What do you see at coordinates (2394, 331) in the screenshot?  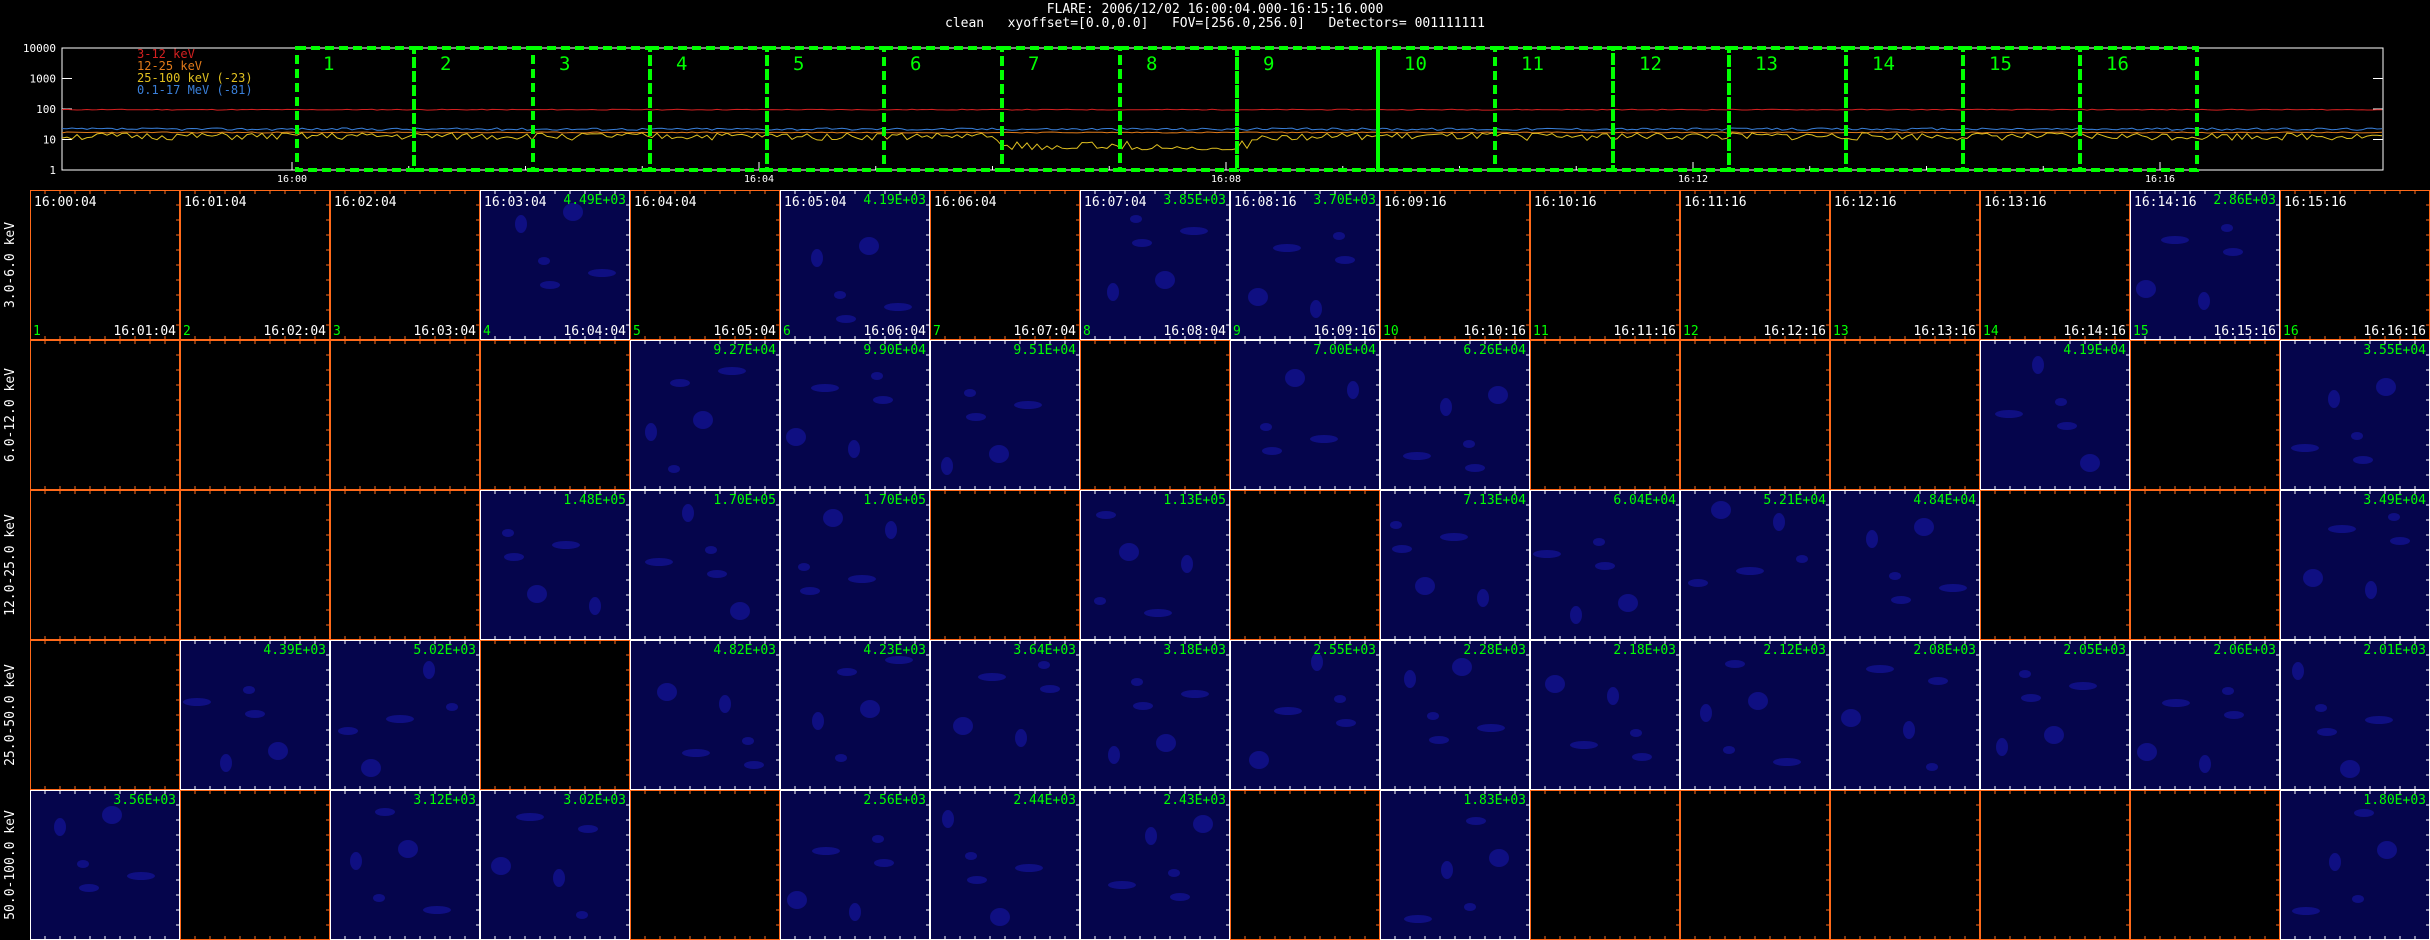 I see `panel-end-time: 16:16:16` at bounding box center [2394, 331].